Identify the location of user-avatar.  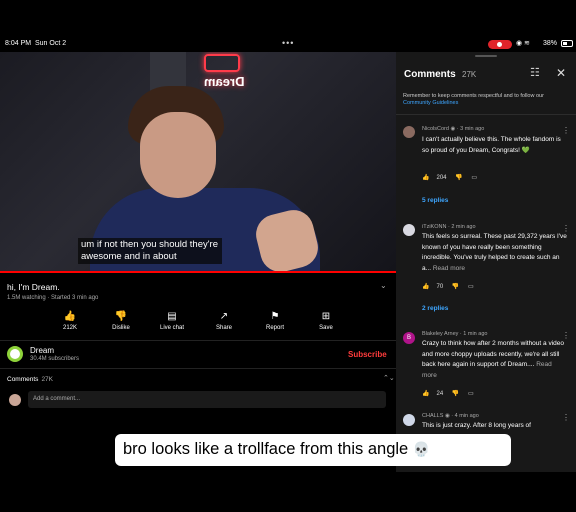
(15, 400).